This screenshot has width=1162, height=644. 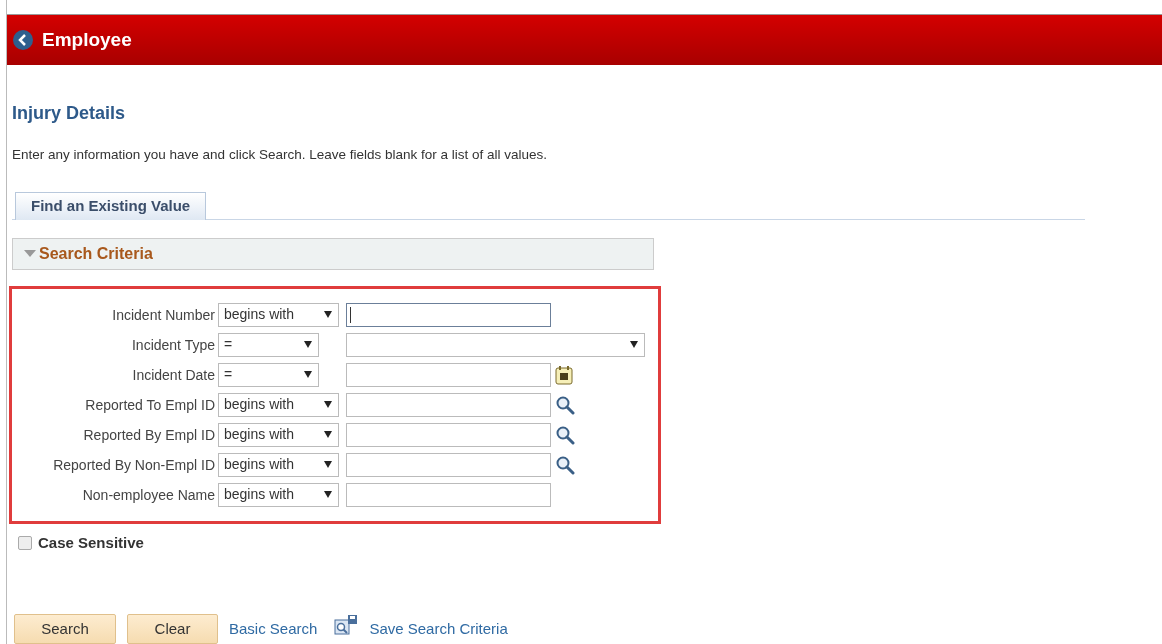 What do you see at coordinates (564, 374) in the screenshot?
I see `calendar-icon` at bounding box center [564, 374].